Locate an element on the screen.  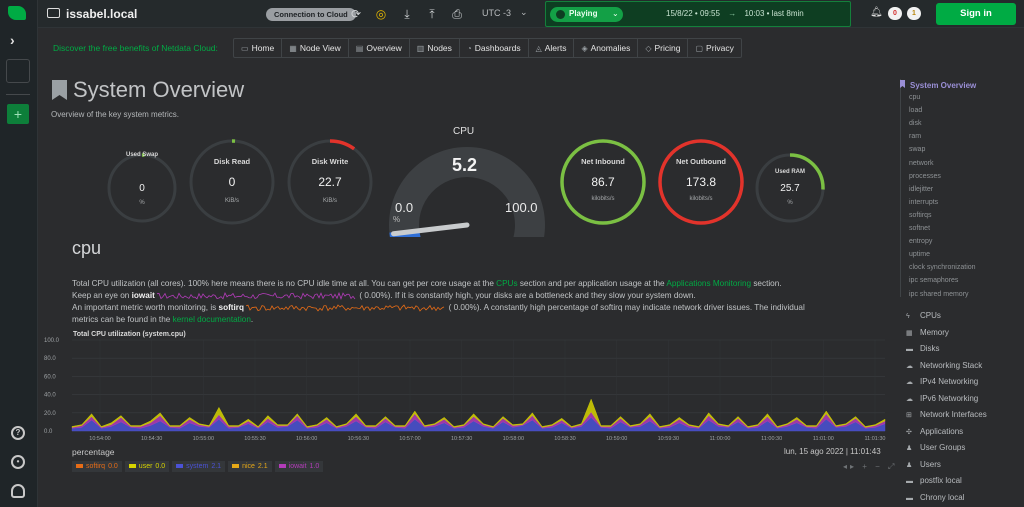
toc-section-networking-stack: ☁ Networking Stack is located at coordinates (944, 365).